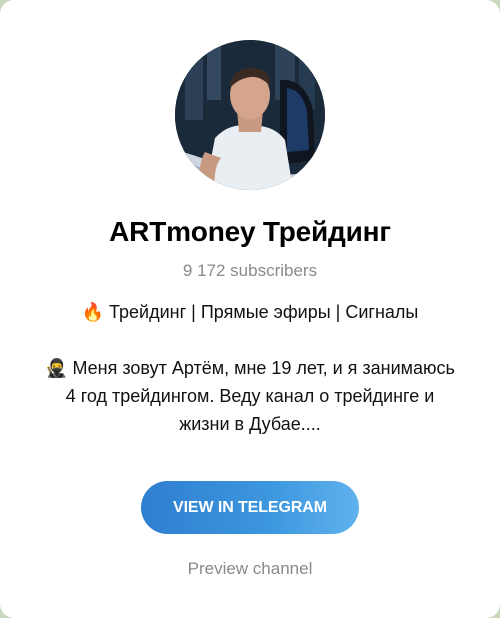 The height and width of the screenshot is (618, 500). I want to click on description-line: 🔥 Трейдинг | Прямые эфиры | Сигналы, so click(250, 312).